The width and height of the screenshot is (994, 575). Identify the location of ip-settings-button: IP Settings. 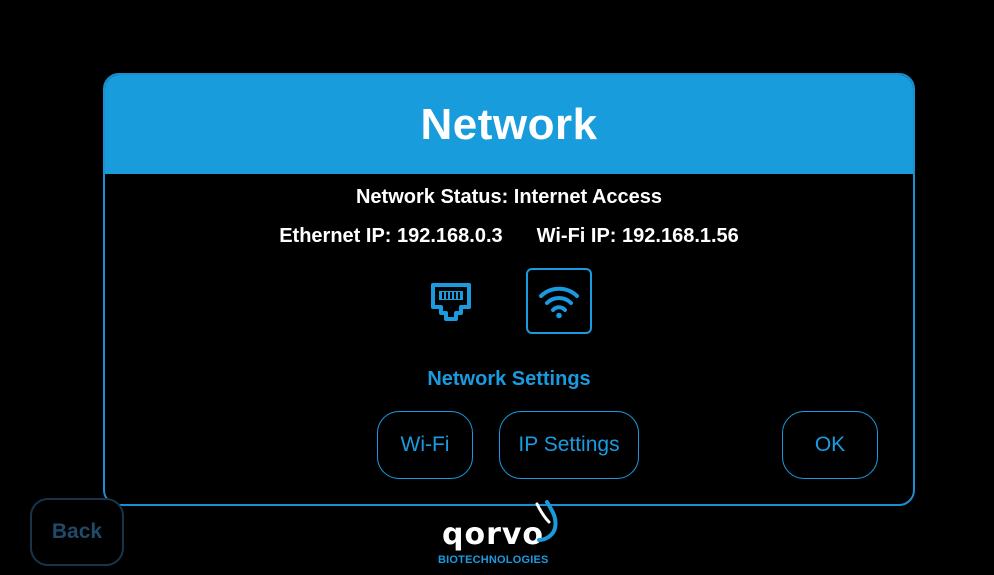
(569, 445).